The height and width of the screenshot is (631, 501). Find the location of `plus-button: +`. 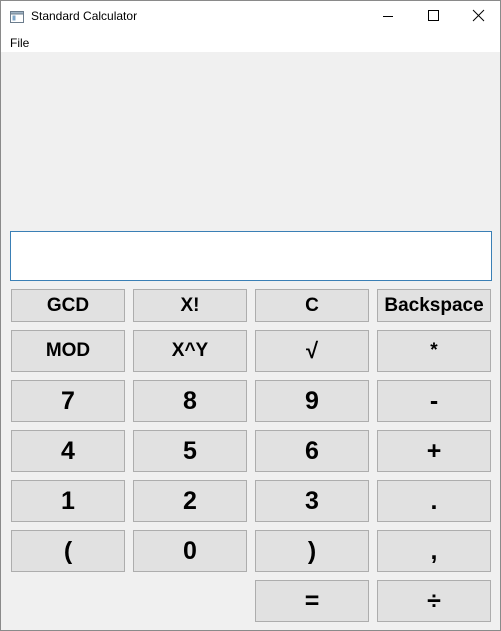

plus-button: + is located at coordinates (434, 451).